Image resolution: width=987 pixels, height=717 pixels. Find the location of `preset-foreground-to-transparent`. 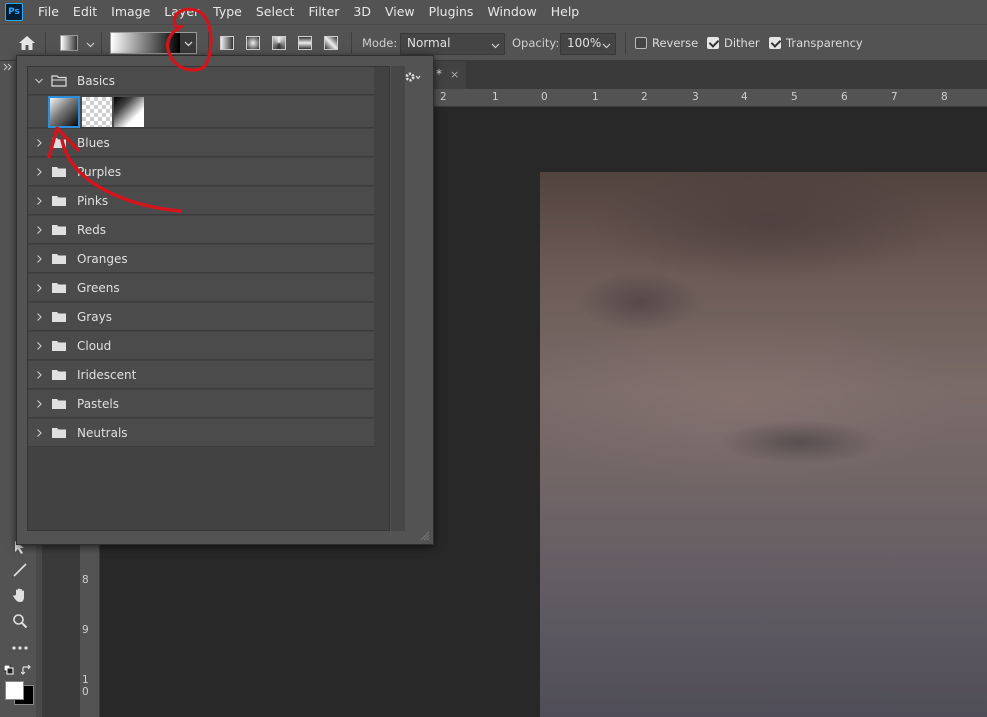

preset-foreground-to-transparent is located at coordinates (97, 112).